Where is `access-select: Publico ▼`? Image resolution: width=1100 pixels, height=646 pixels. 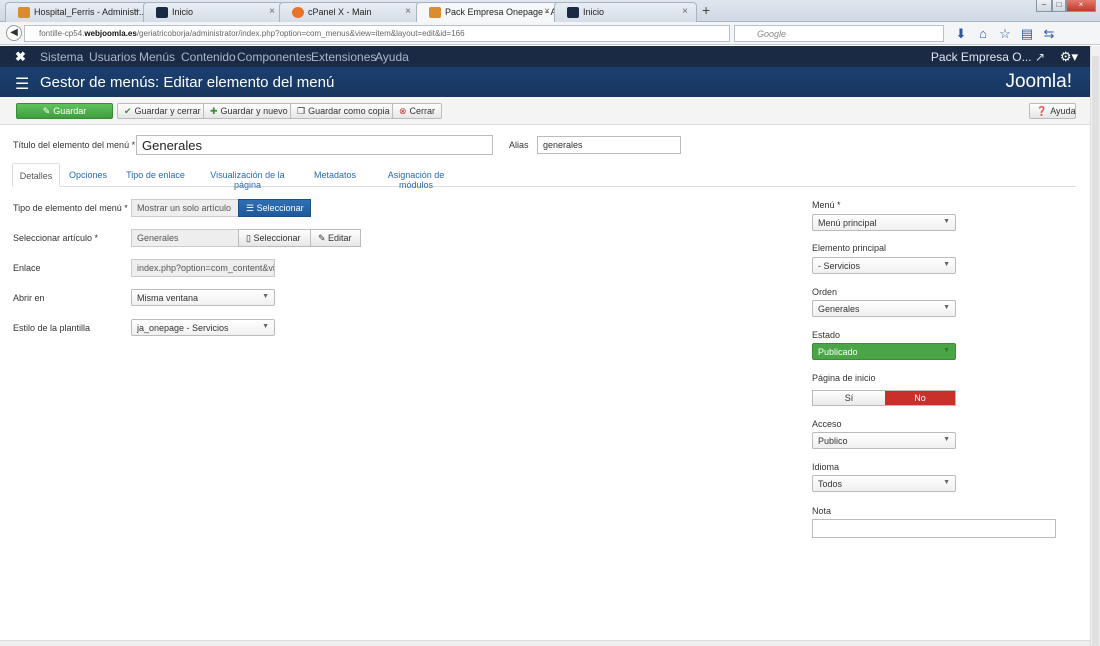 access-select: Publico ▼ is located at coordinates (884, 440).